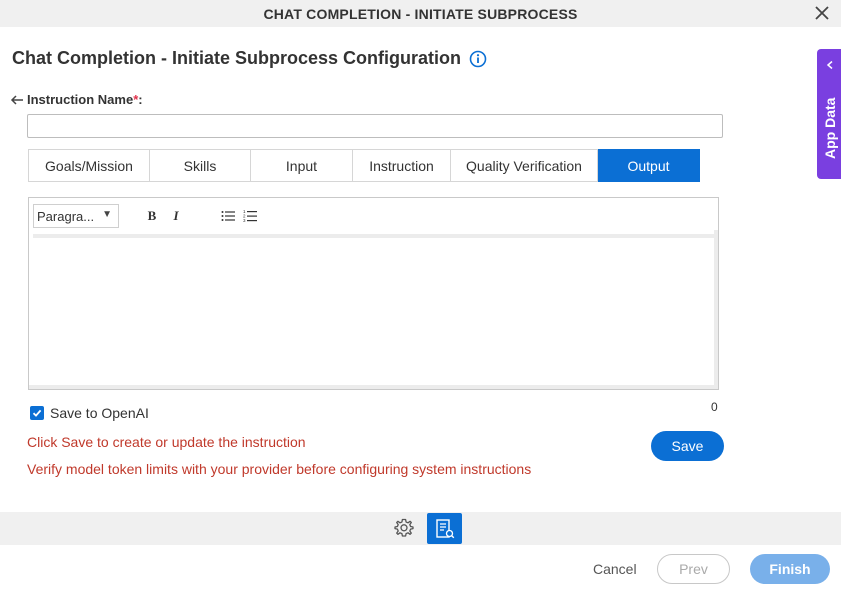 This screenshot has height=591, width=841. I want to click on tab-output: Output, so click(649, 165).